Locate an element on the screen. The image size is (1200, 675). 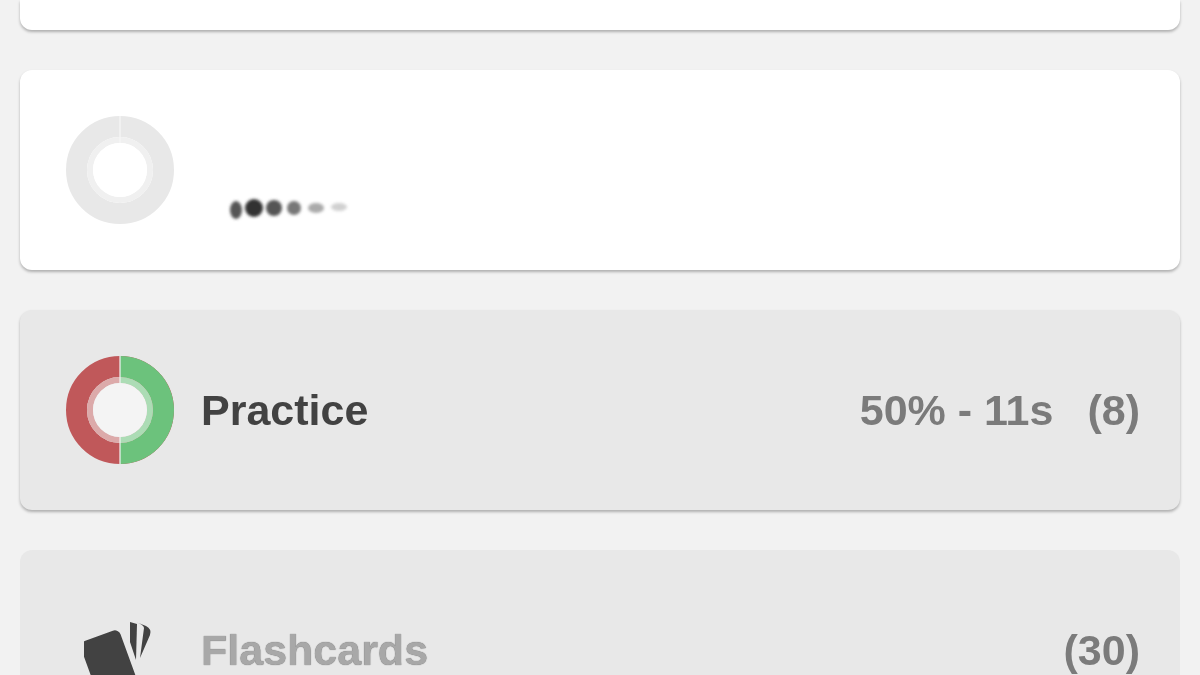
item-count: (30) is located at coordinates (1101, 650).